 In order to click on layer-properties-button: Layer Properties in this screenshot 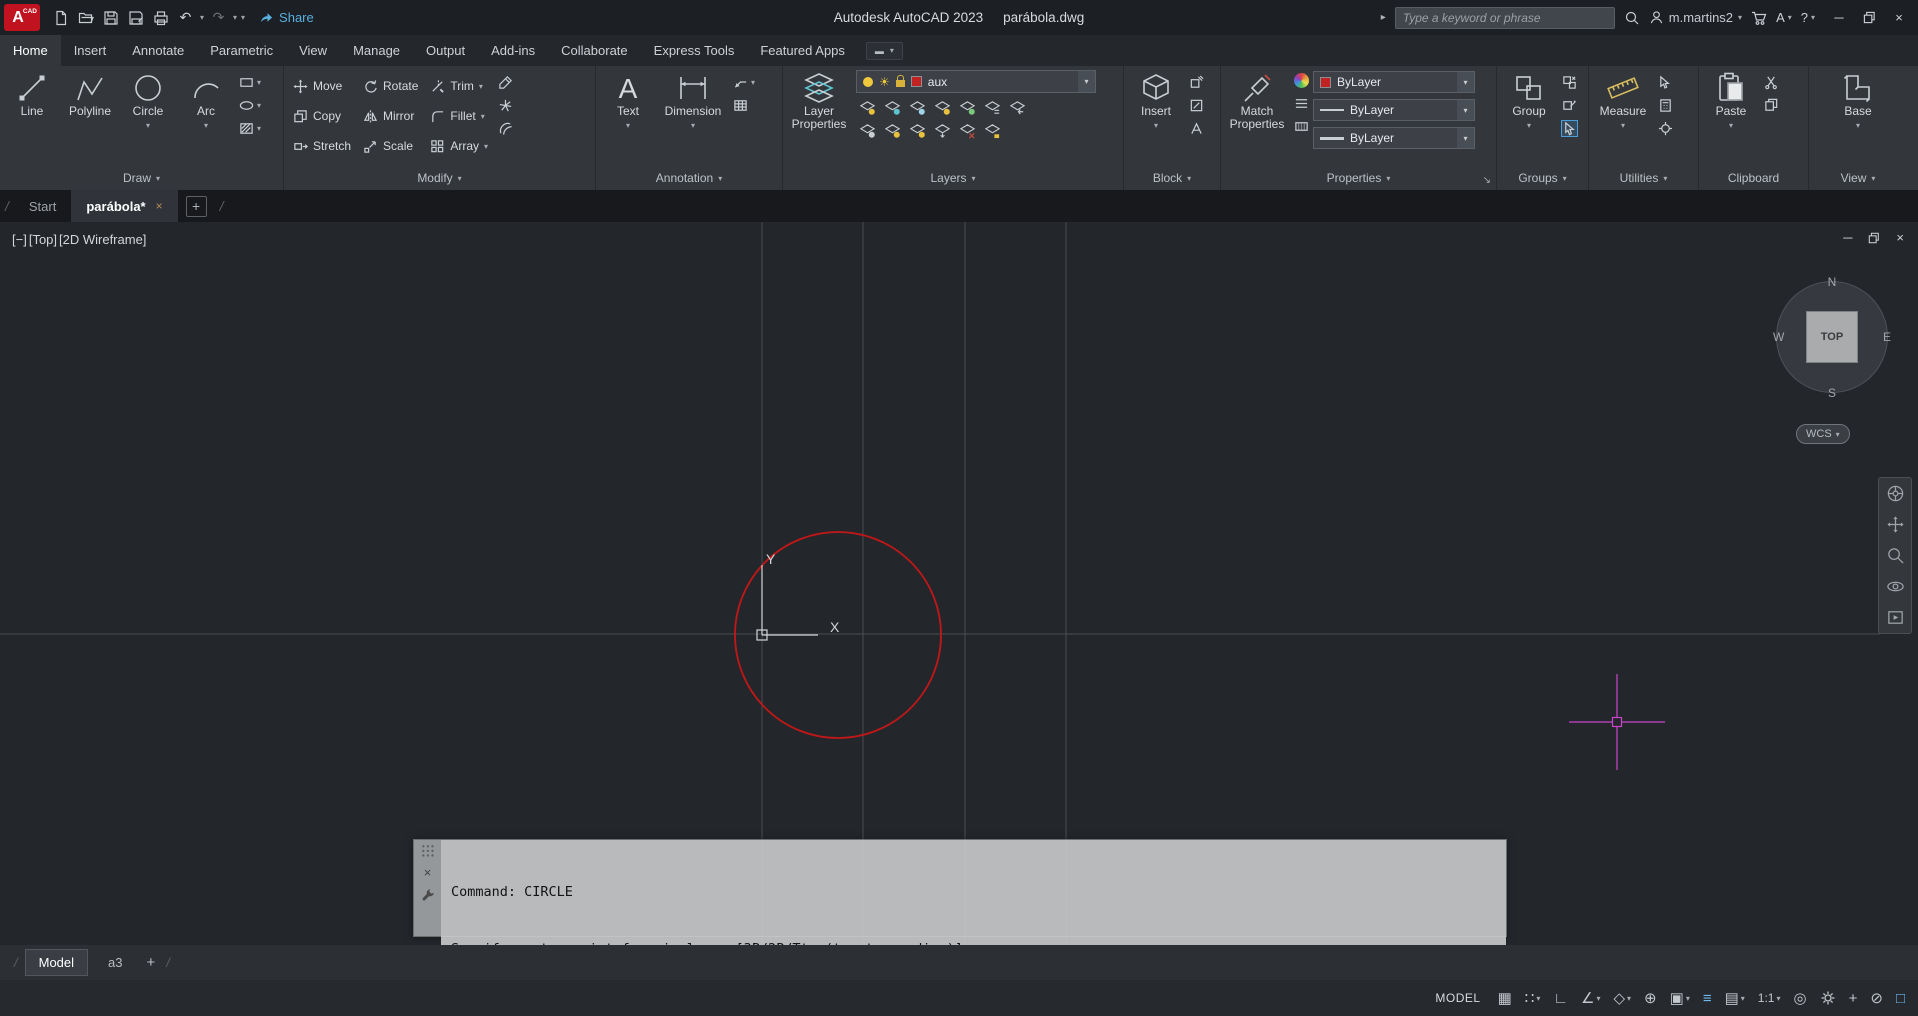, I will do `click(819, 117)`.